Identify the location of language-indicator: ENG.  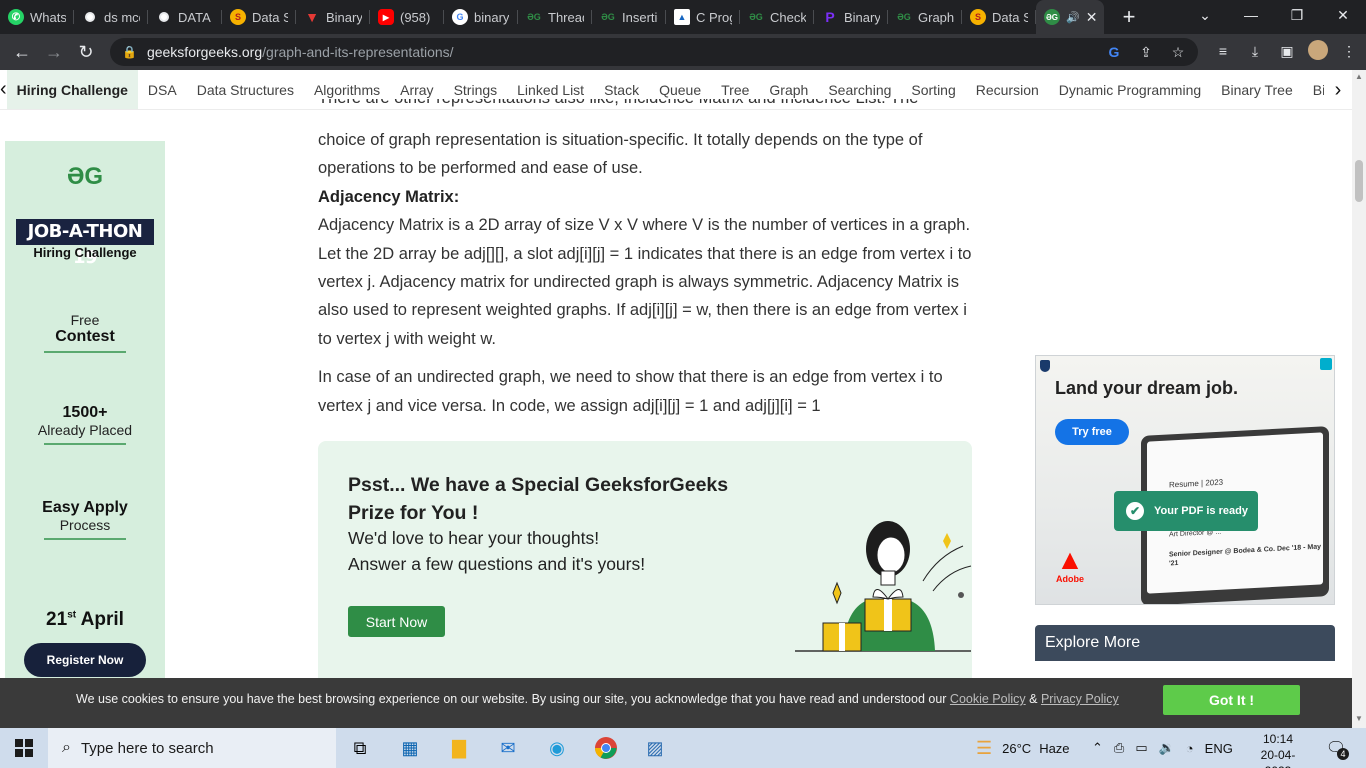
(1219, 748).